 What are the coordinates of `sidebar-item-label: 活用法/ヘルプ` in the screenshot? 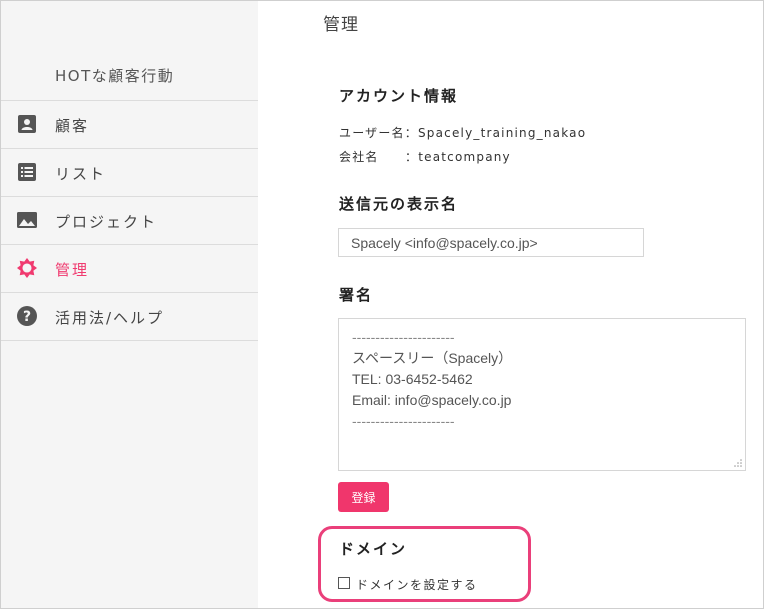 It's located at (110, 318).